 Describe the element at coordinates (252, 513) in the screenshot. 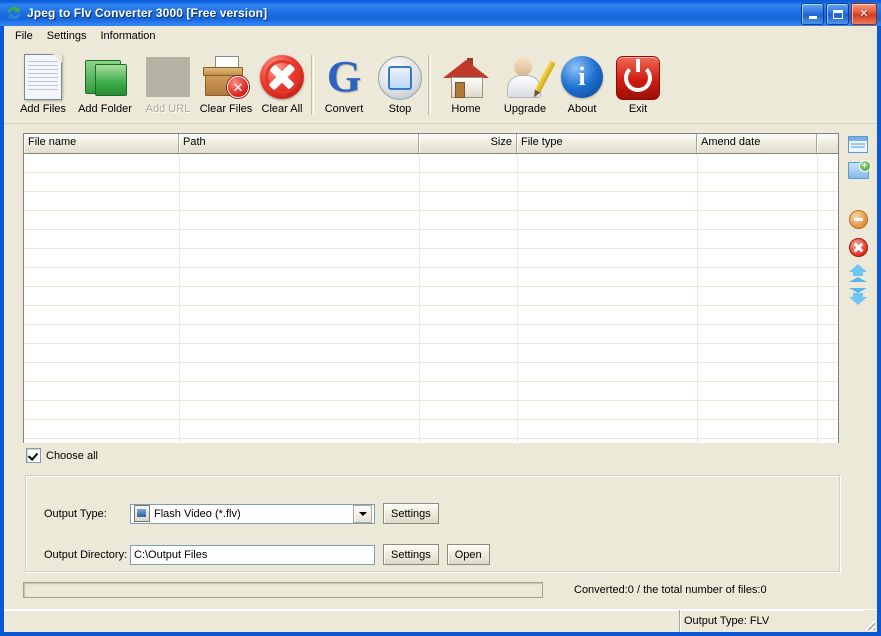

I see `output-type-select: Flash Video (*.flv)` at that location.